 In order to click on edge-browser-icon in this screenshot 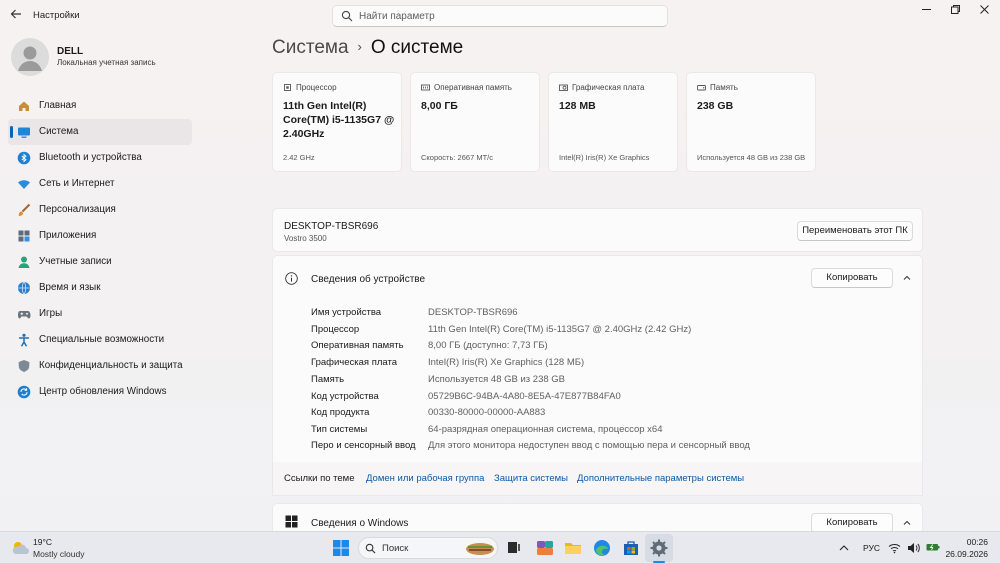, I will do `click(602, 548)`.